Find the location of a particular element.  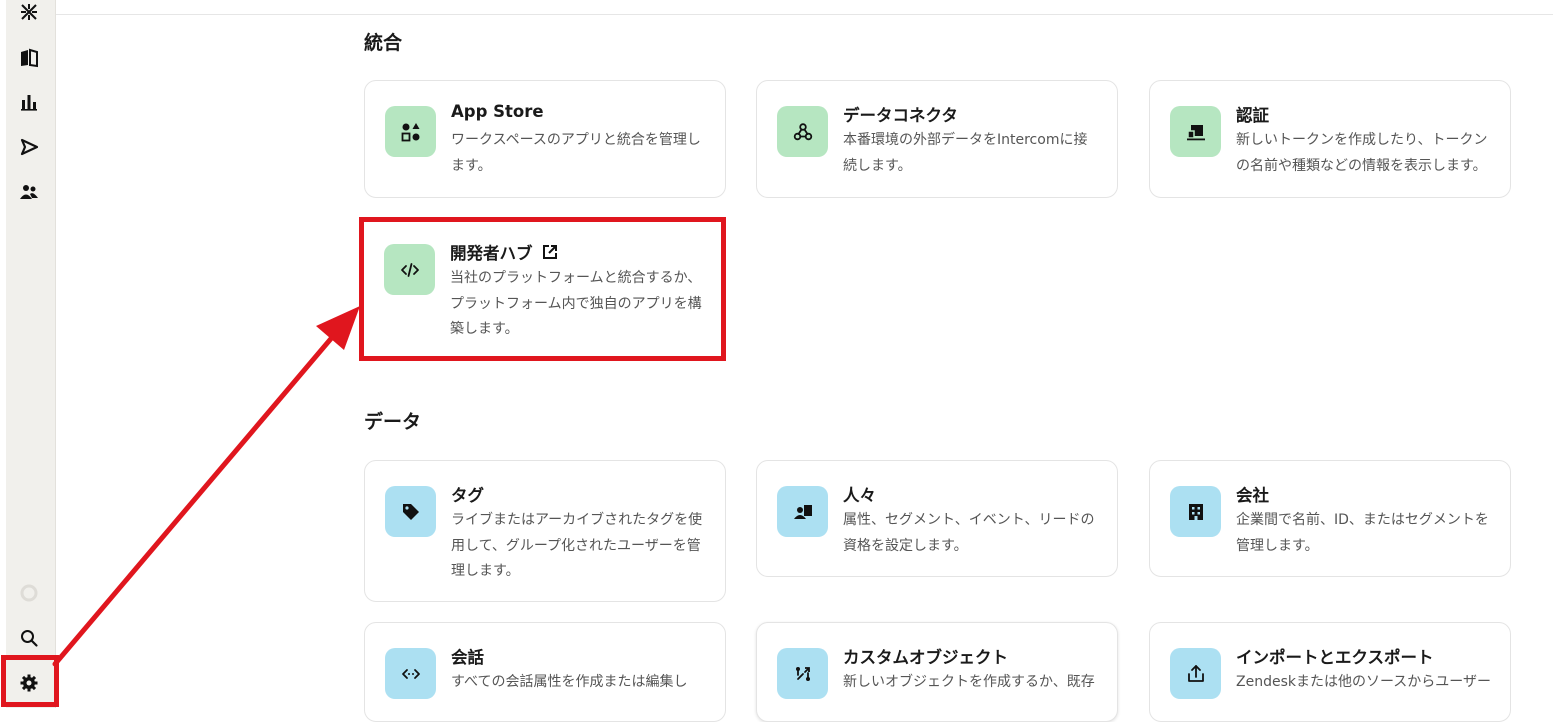

sidebar-edge is located at coordinates (3, 354).